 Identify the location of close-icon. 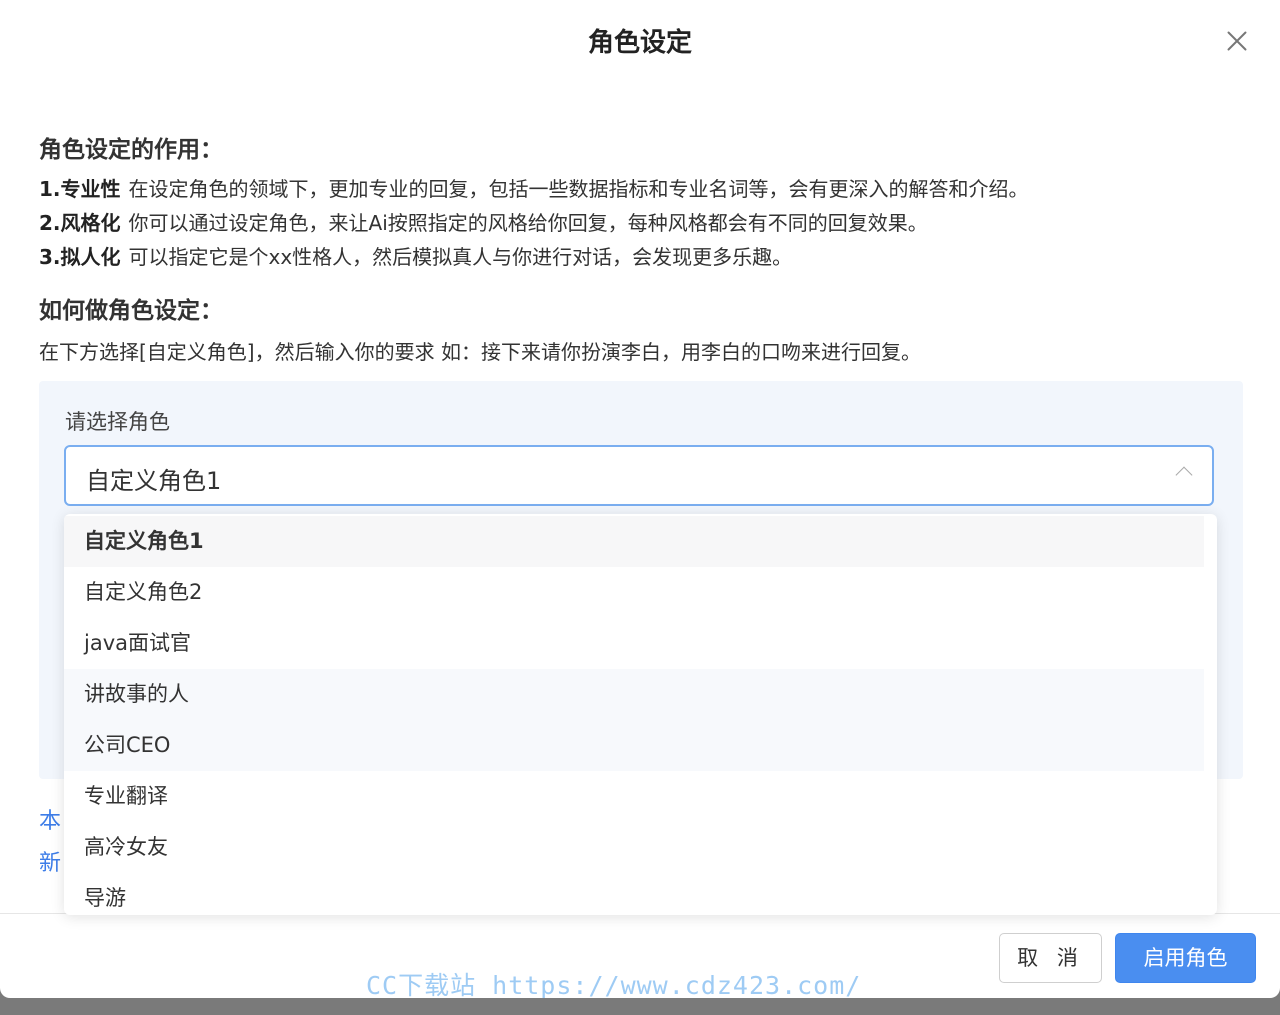
(1237, 41).